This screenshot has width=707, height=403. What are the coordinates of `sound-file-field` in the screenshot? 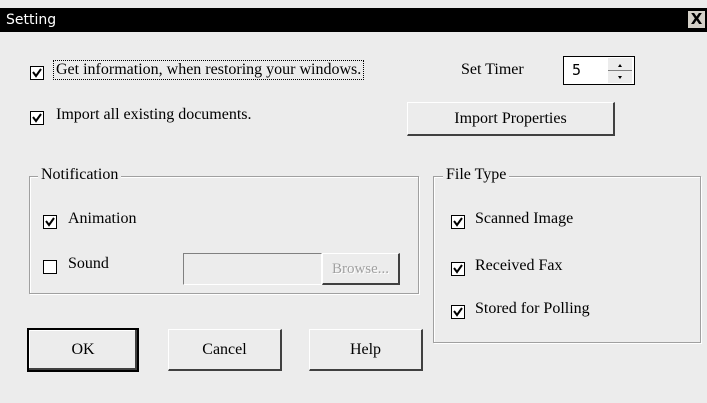 It's located at (252, 269).